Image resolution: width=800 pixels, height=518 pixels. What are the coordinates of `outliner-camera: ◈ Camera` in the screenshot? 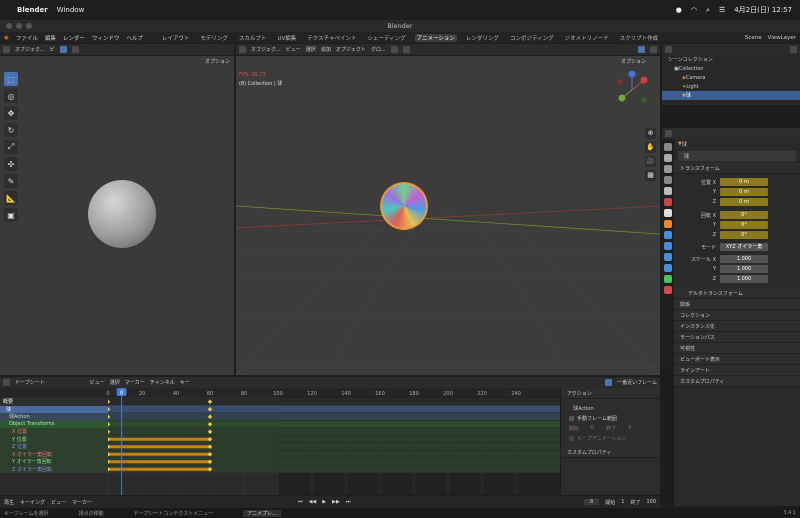 It's located at (731, 77).